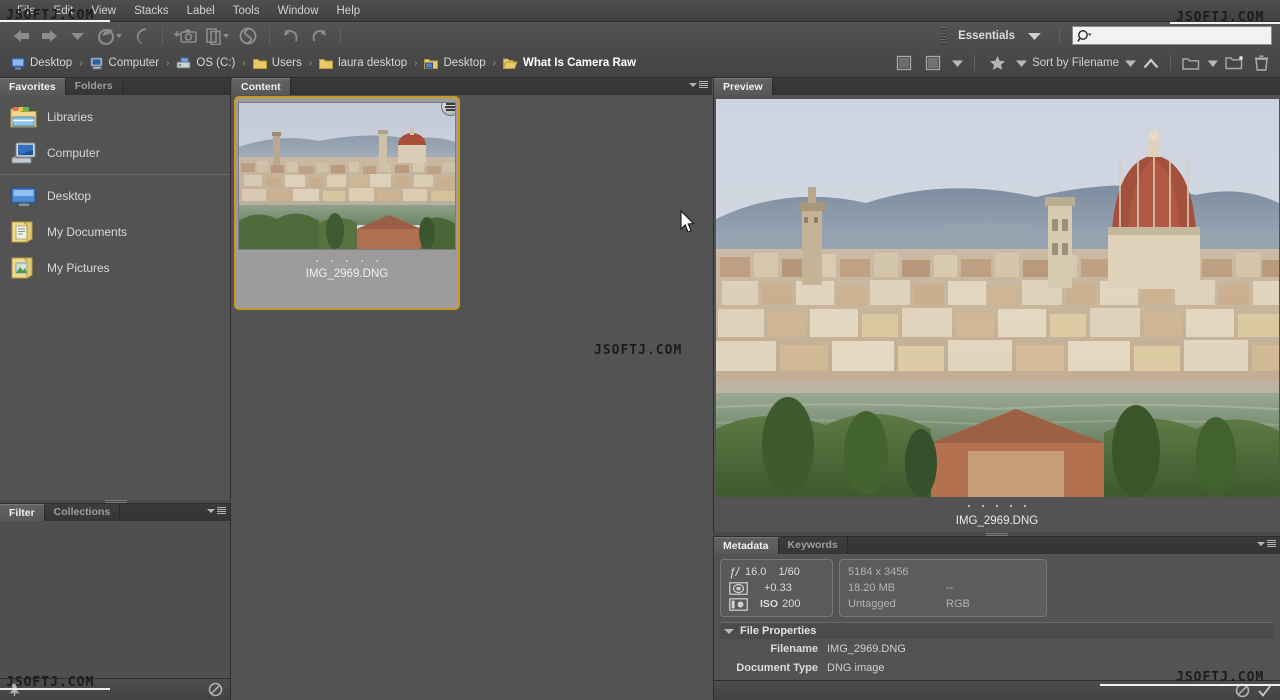 The width and height of the screenshot is (1280, 700). Describe the element at coordinates (743, 86) in the screenshot. I see `tab-preview: Preview` at that location.